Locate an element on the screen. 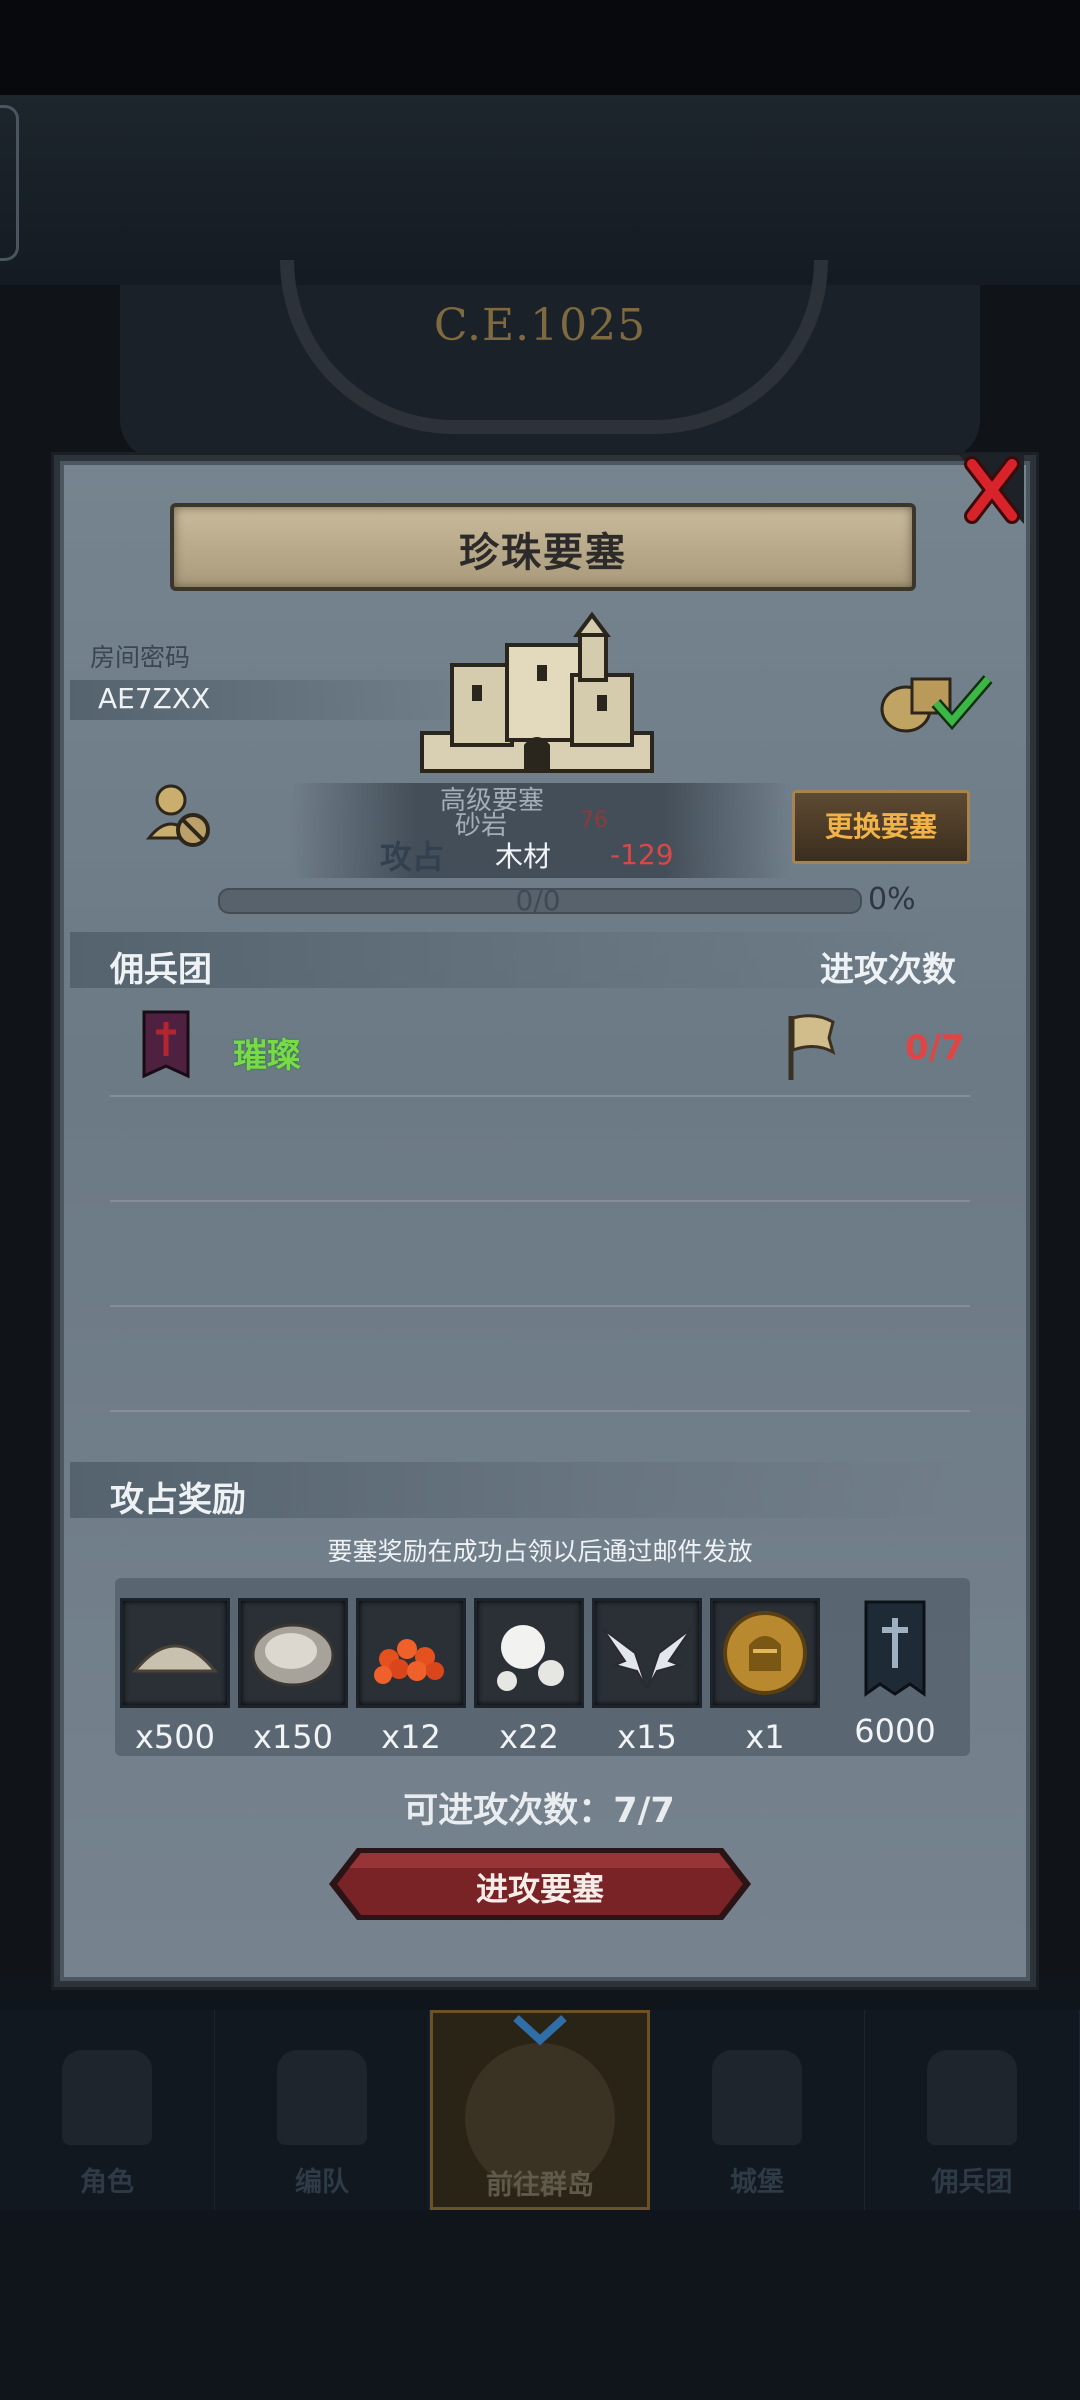  reward-note: 要塞奖励在成功占领以后通过邮件发放 is located at coordinates (540, 1551).